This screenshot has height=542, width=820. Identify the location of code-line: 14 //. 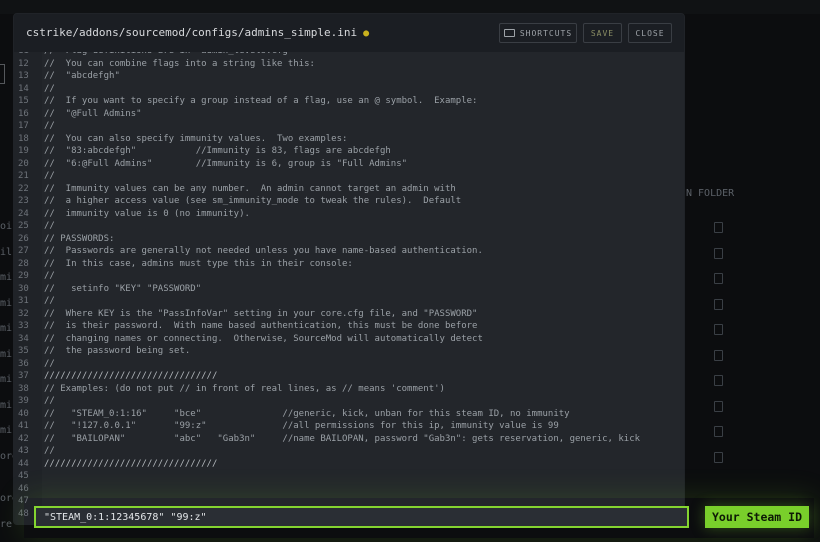
(349, 89).